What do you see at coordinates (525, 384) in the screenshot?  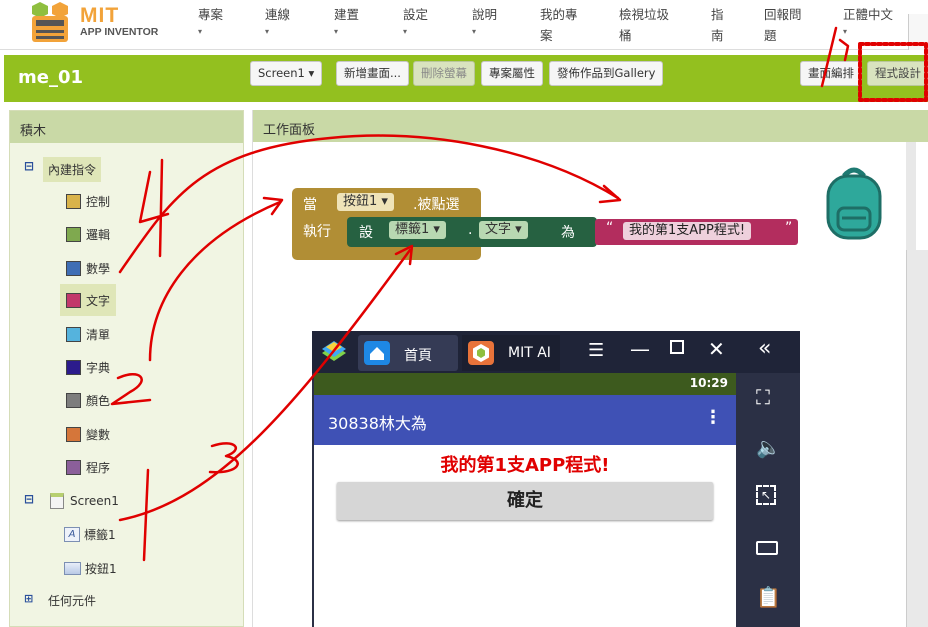 I see `status-bar: 10:29` at bounding box center [525, 384].